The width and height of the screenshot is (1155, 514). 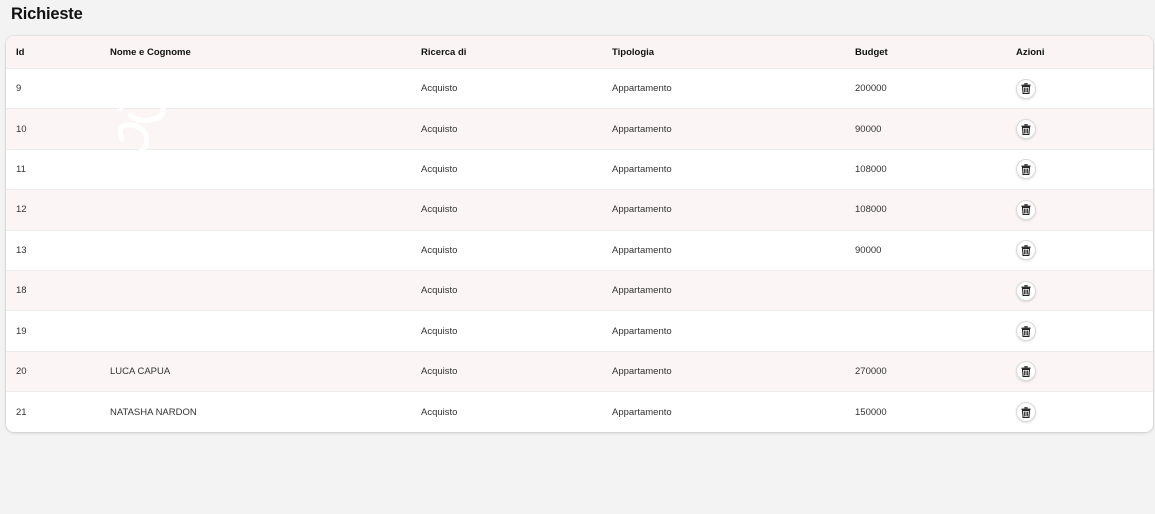 What do you see at coordinates (21, 412) in the screenshot?
I see `cell-id: 21` at bounding box center [21, 412].